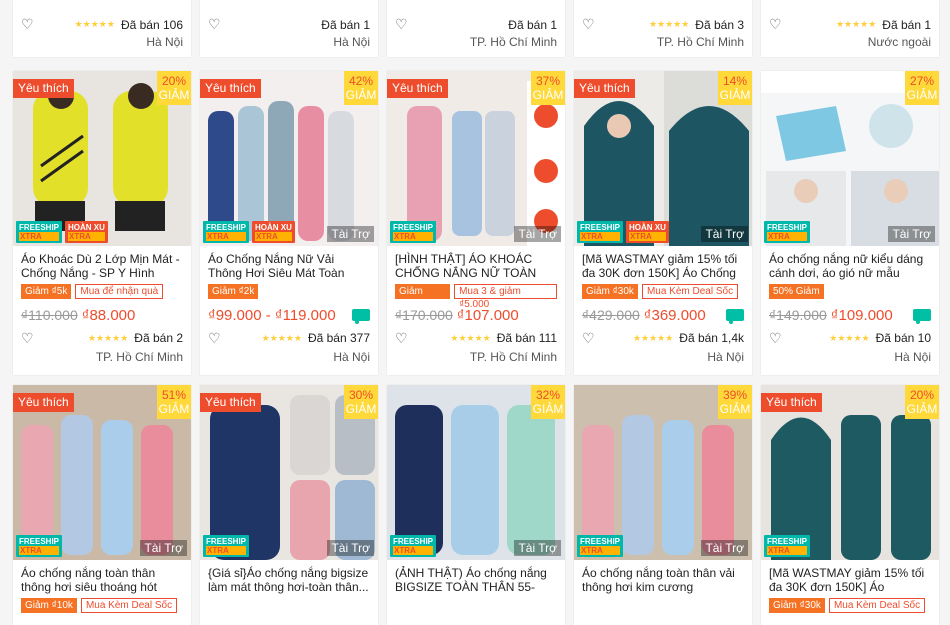 This screenshot has width=950, height=625. I want to click on product-image: Yêu thích 37% GIẢM FREESHIP XTRA Tài Trợ, so click(476, 158).